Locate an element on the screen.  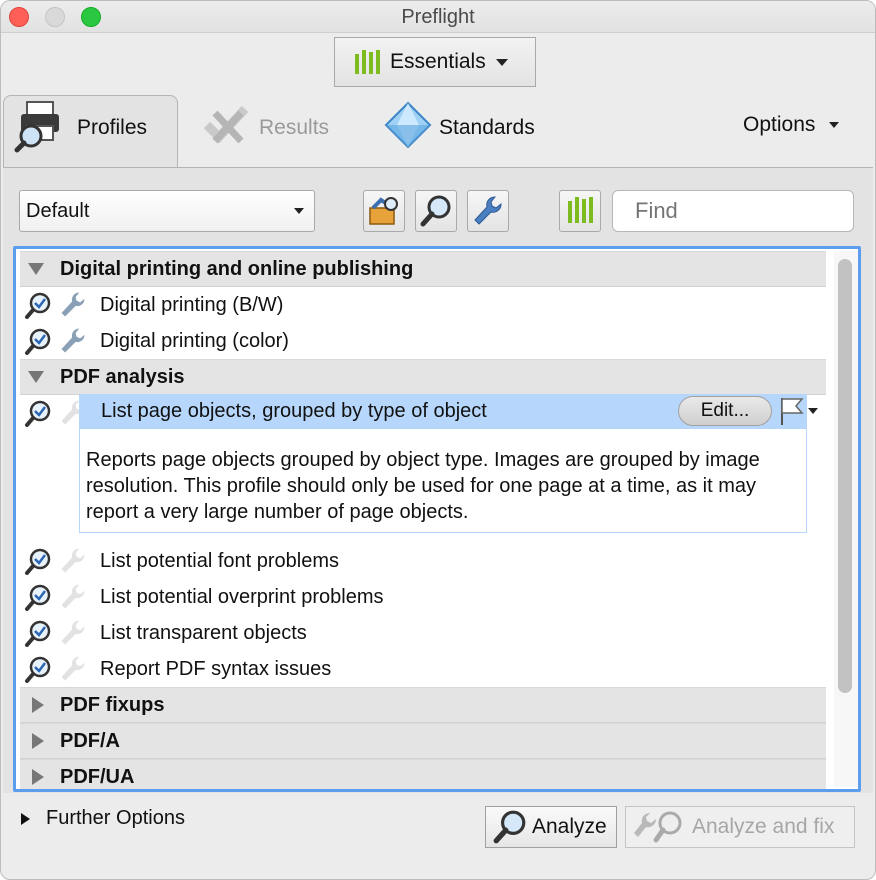
tab-bar: Profiles Results Standards Options is located at coordinates (438, 133).